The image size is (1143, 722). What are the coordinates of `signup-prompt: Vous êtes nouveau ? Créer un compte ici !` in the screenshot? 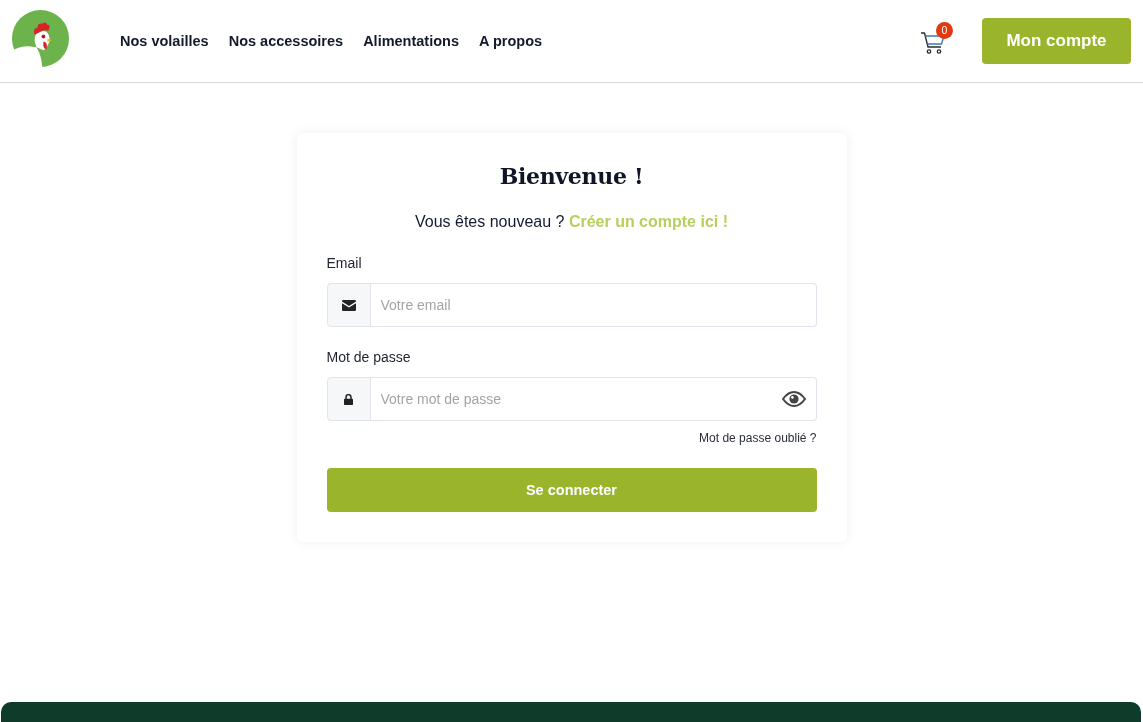 It's located at (571, 222).